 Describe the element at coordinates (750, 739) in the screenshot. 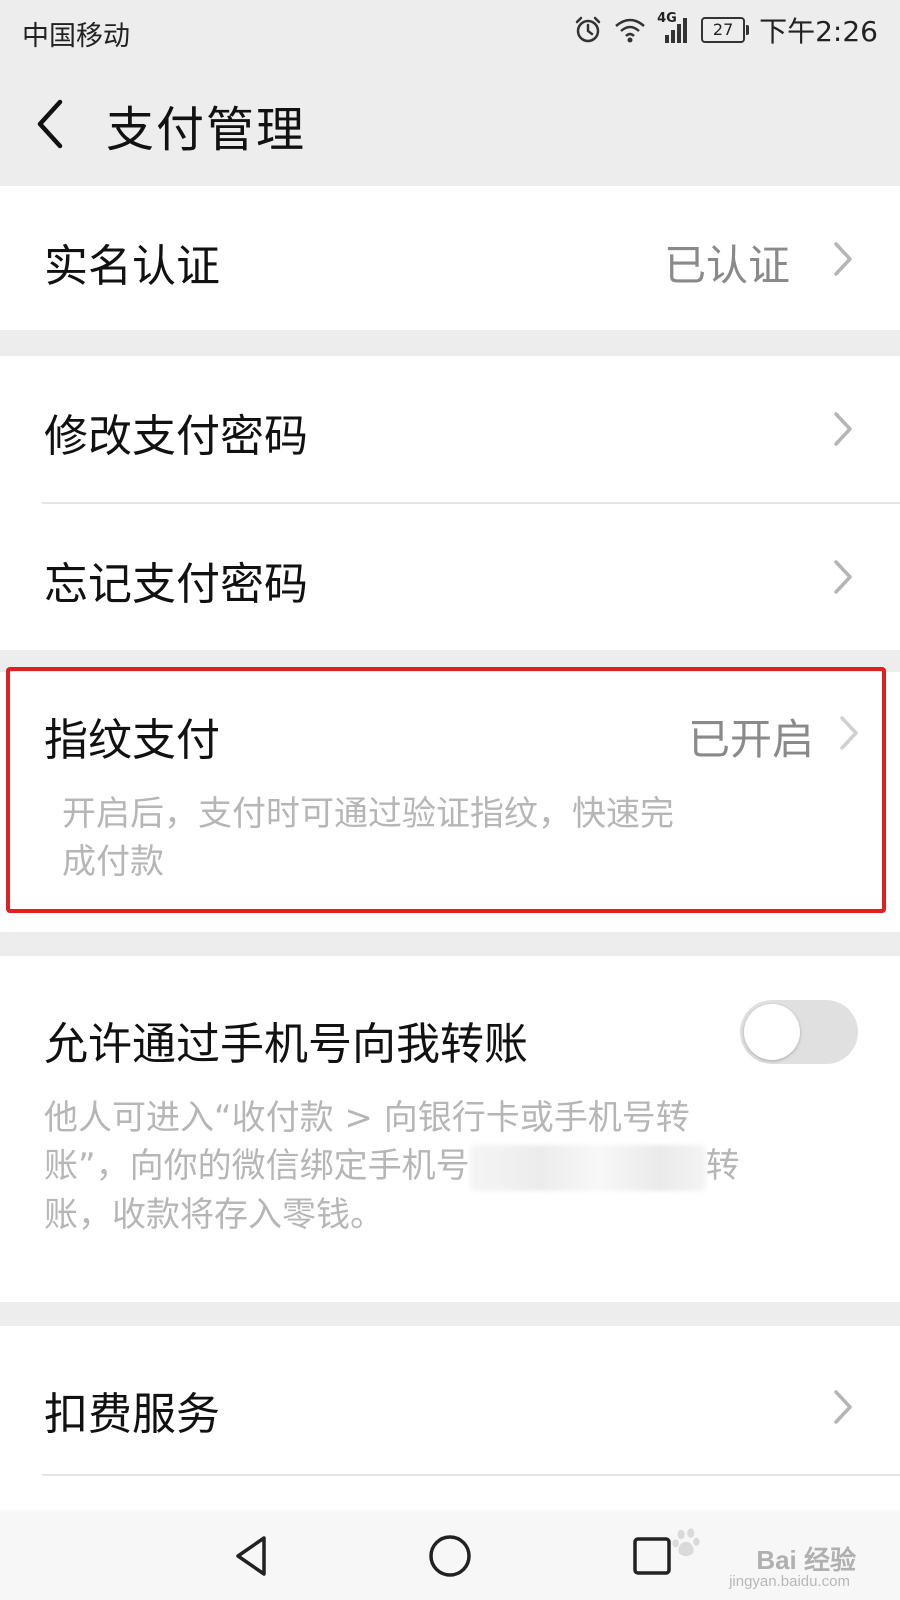

I see `fingerprint-status: 已开启` at that location.